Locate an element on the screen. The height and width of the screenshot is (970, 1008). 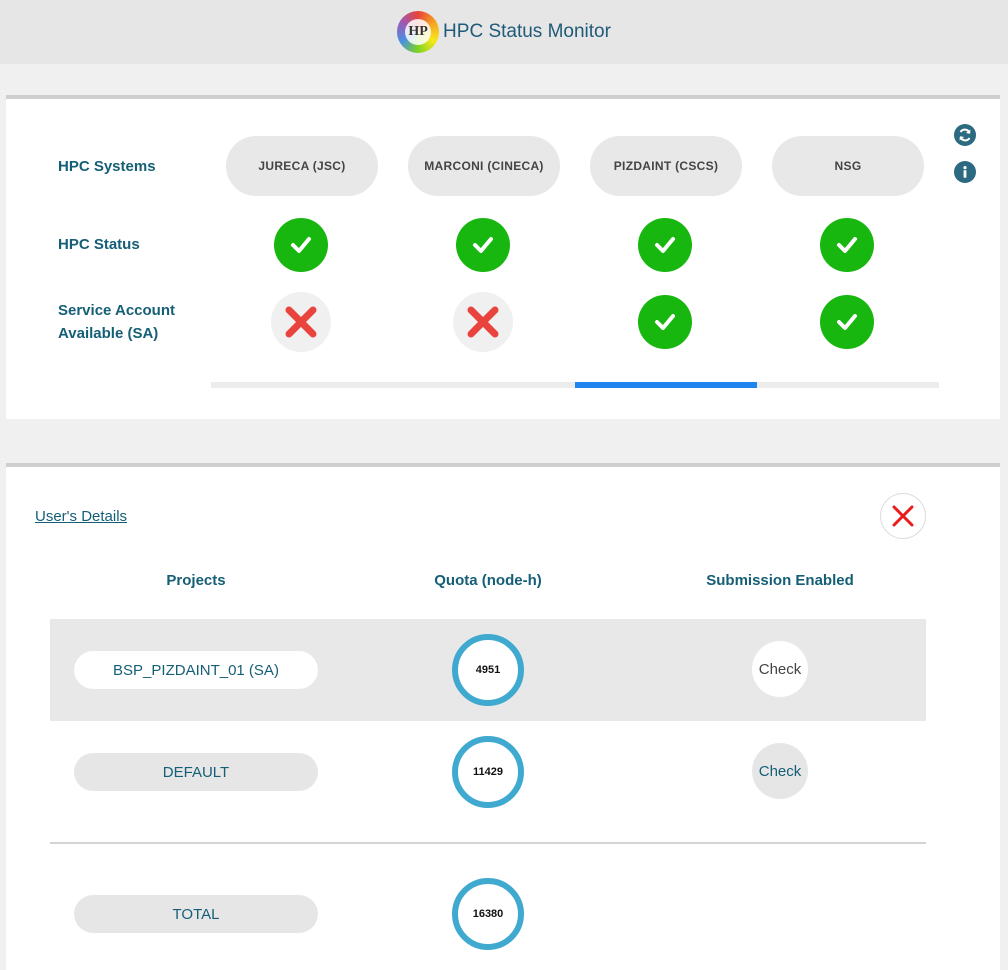
projects-header: Projects is located at coordinates (196, 580).